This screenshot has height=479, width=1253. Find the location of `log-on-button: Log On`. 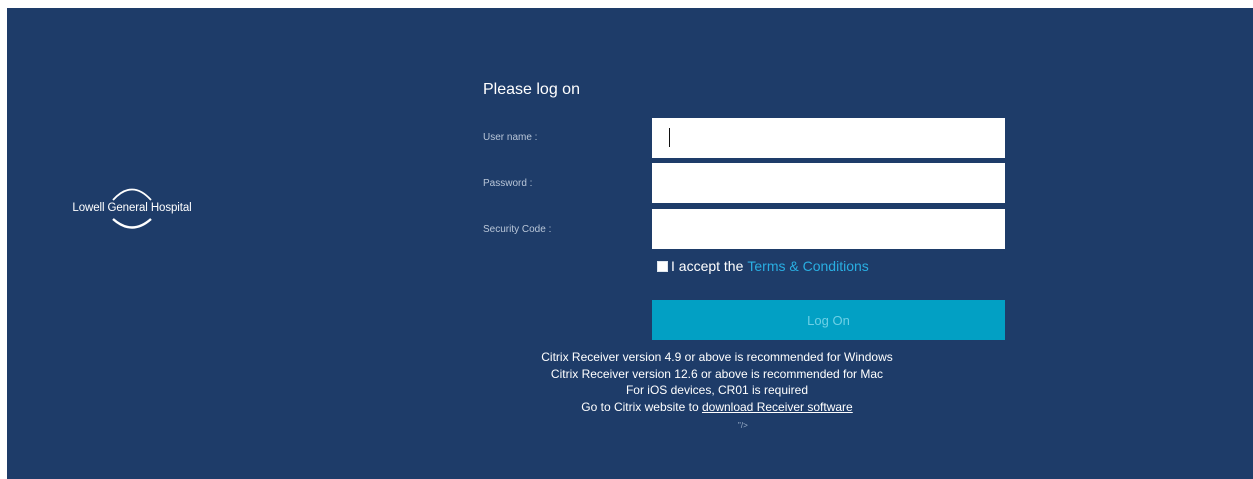

log-on-button: Log On is located at coordinates (828, 320).